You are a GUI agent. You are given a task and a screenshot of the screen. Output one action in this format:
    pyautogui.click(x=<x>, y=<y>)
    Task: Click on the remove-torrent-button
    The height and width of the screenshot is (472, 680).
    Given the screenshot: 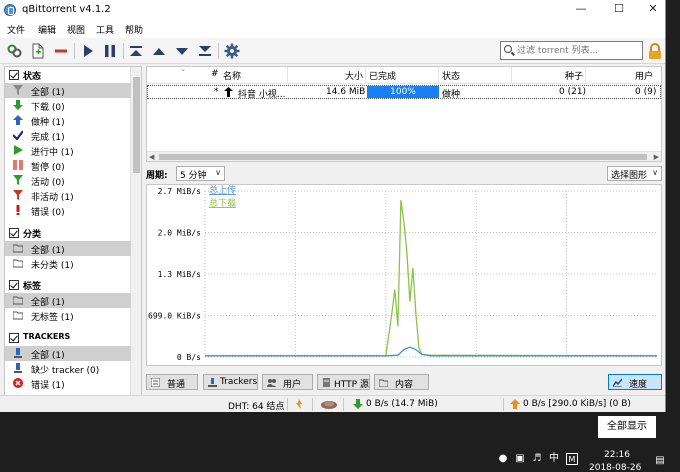 What is the action you would take?
    pyautogui.click(x=61, y=51)
    